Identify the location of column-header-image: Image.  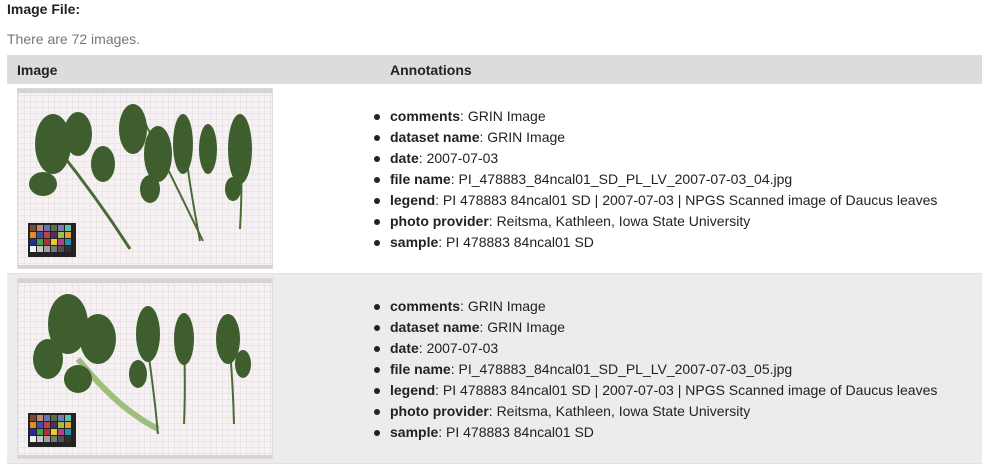
(37, 69).